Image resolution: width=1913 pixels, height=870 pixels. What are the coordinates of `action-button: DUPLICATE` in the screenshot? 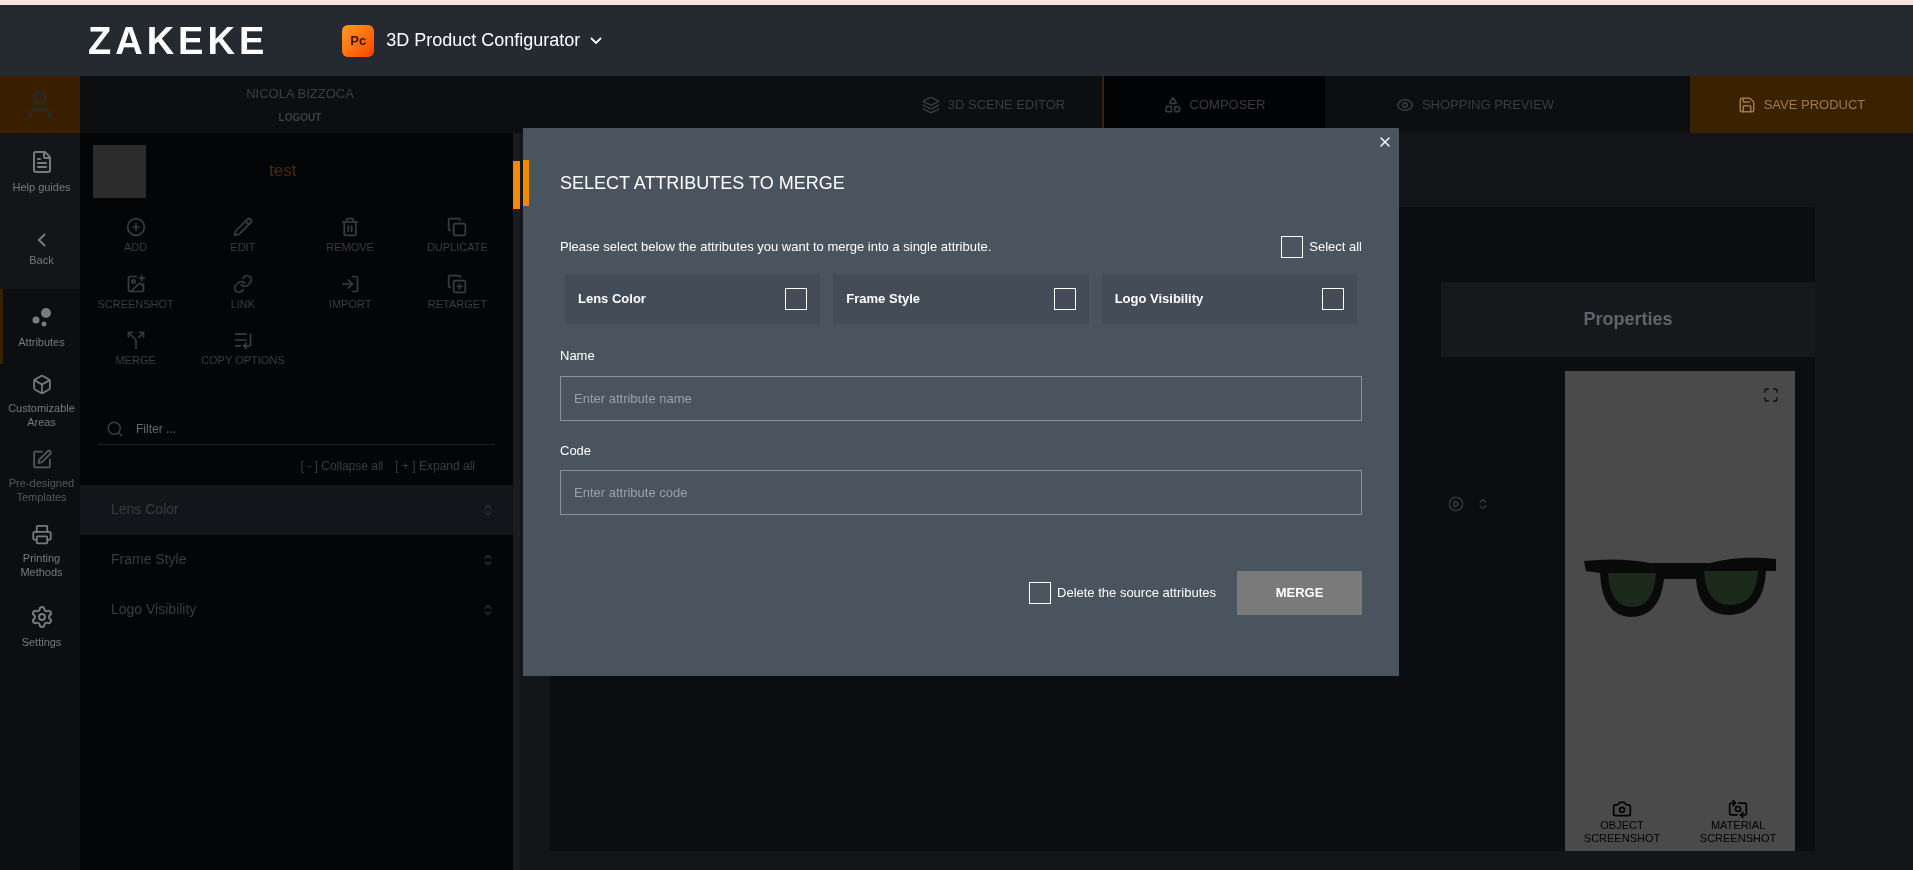 It's located at (457, 236).